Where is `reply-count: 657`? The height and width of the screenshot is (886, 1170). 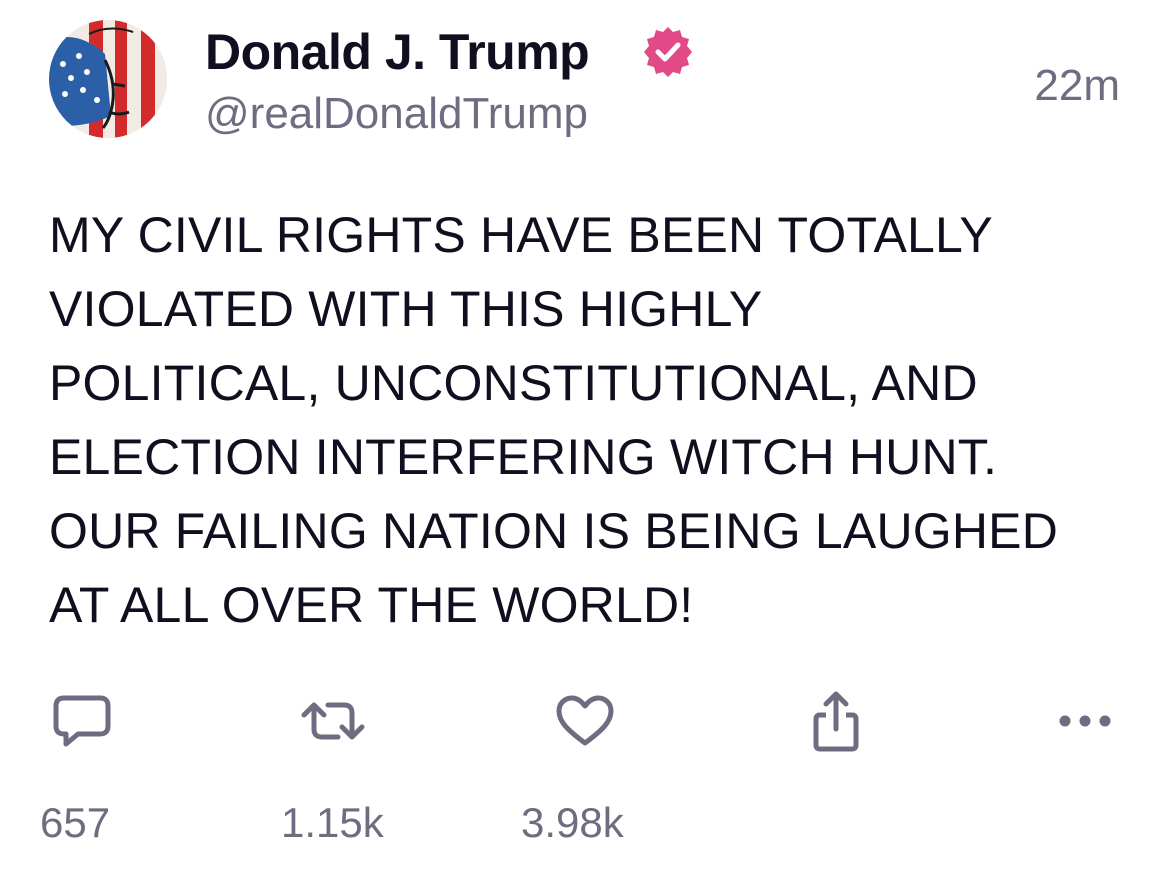
reply-count: 657 is located at coordinates (75, 822).